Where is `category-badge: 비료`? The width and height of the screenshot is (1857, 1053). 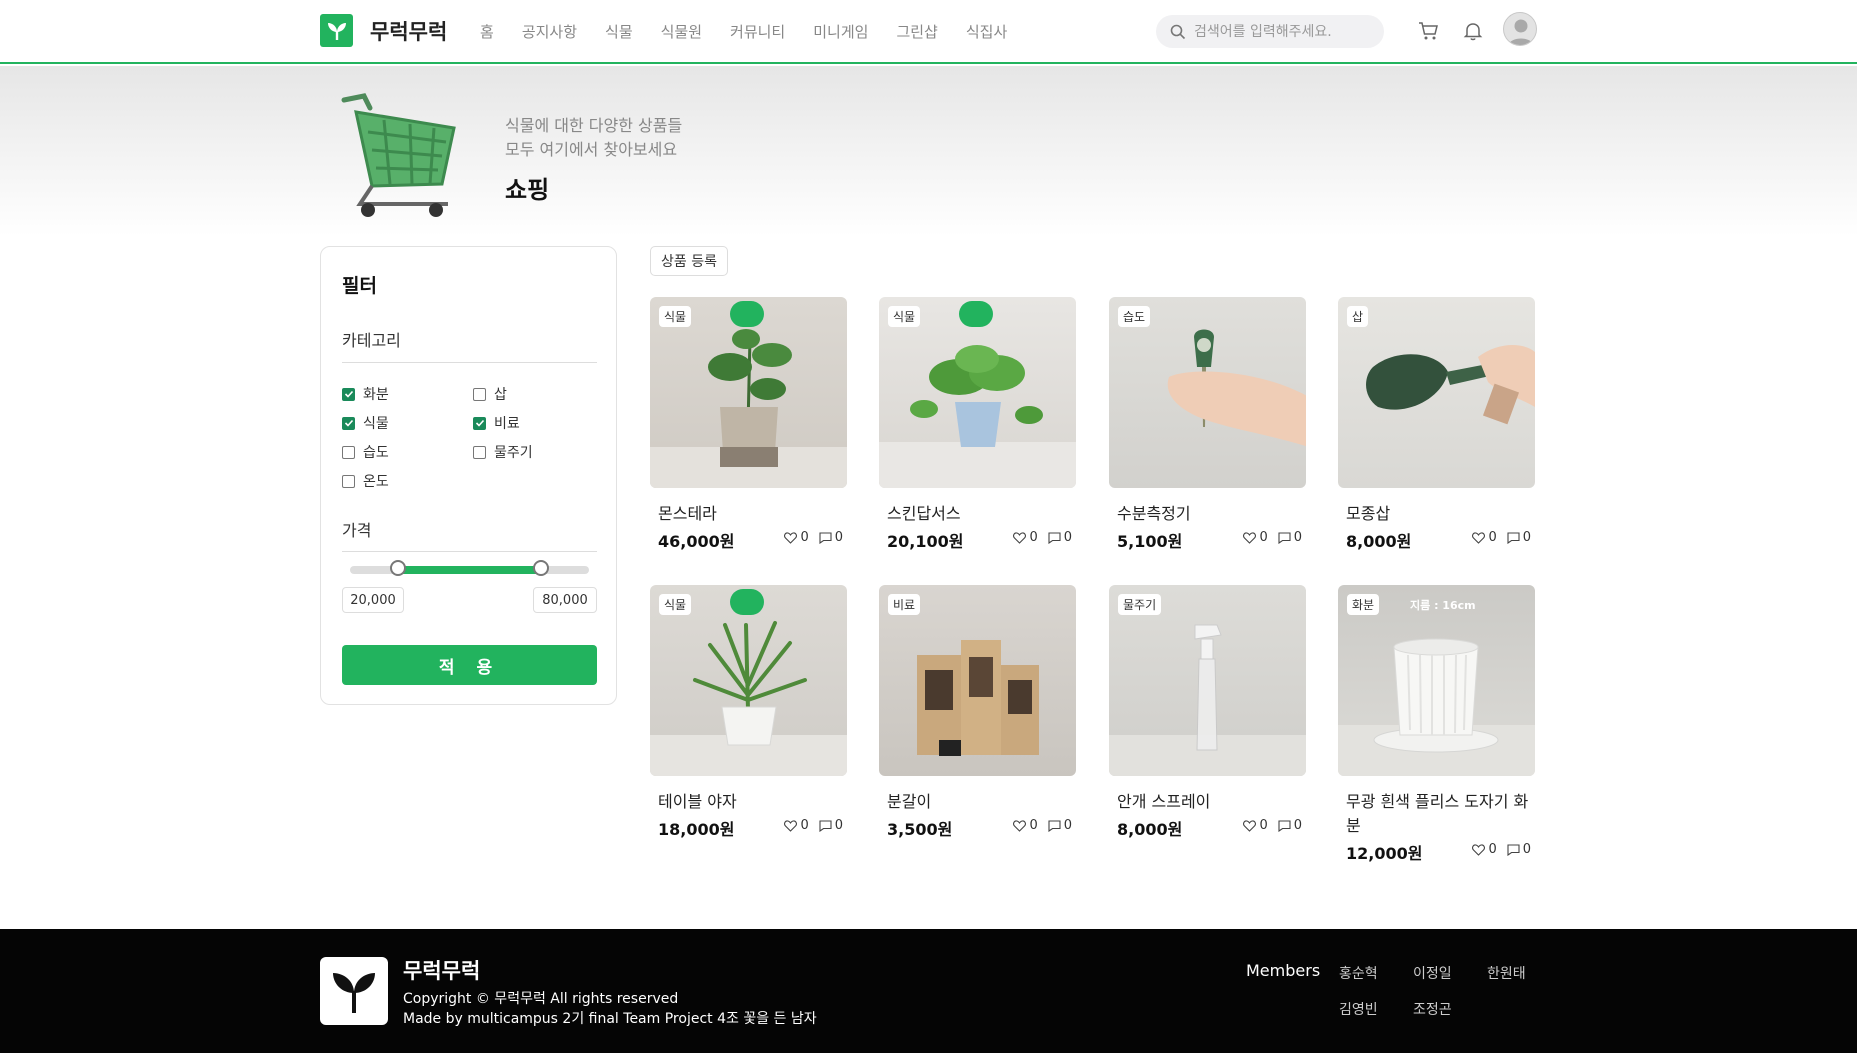
category-badge: 비료 is located at coordinates (904, 604).